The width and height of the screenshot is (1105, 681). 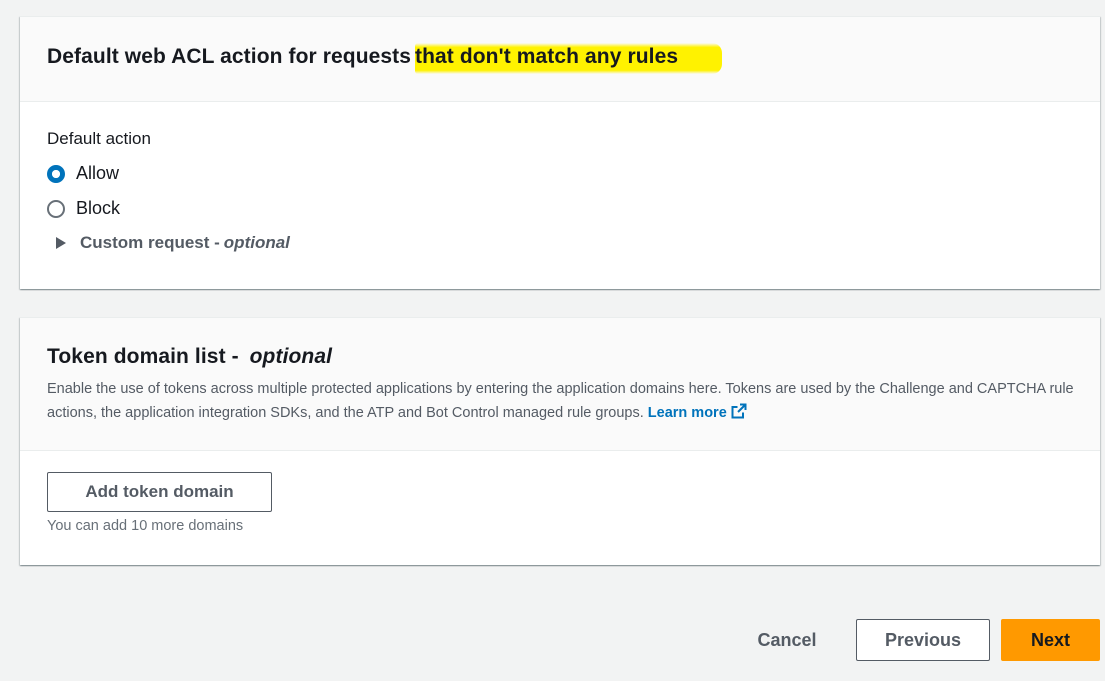 I want to click on radio-block: Block, so click(x=83, y=208).